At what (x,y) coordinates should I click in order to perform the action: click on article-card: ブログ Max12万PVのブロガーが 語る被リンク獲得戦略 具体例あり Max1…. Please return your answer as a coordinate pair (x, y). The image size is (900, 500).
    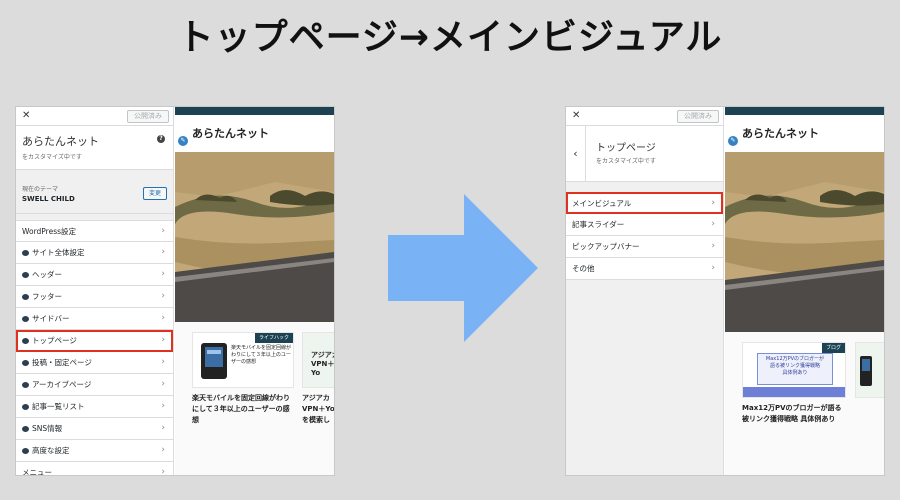
    Looking at the image, I should click on (794, 383).